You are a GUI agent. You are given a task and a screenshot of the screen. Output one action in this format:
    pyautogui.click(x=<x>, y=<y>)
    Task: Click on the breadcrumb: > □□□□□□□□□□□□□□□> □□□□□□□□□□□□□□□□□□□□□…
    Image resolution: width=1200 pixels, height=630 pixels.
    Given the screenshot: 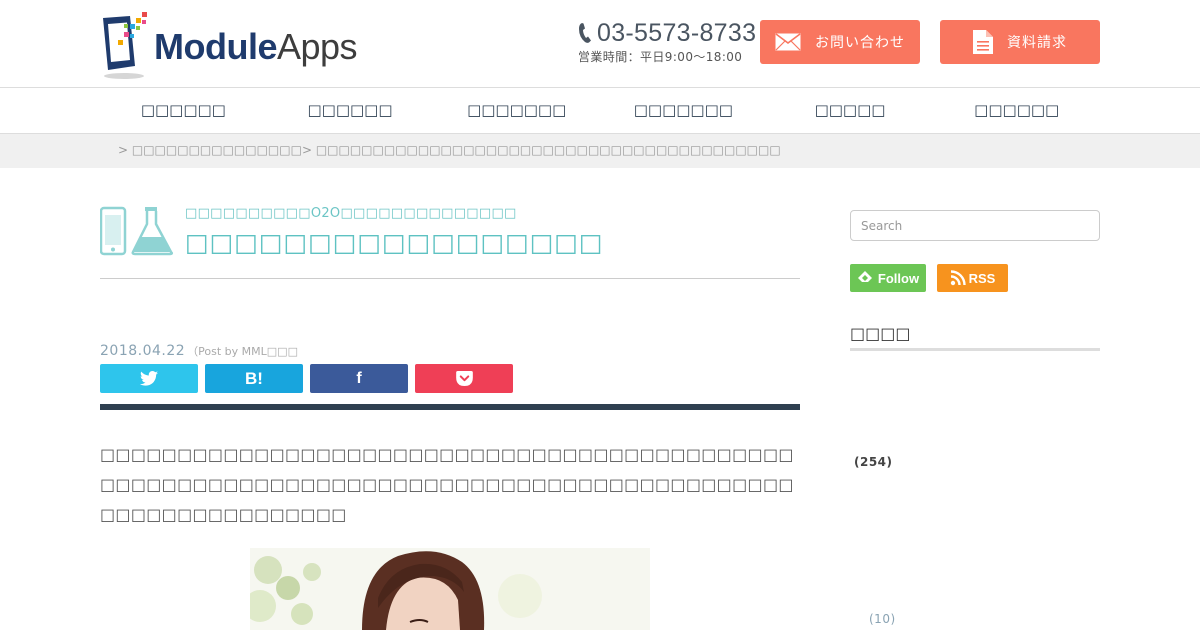 What is the action you would take?
    pyautogui.click(x=449, y=150)
    